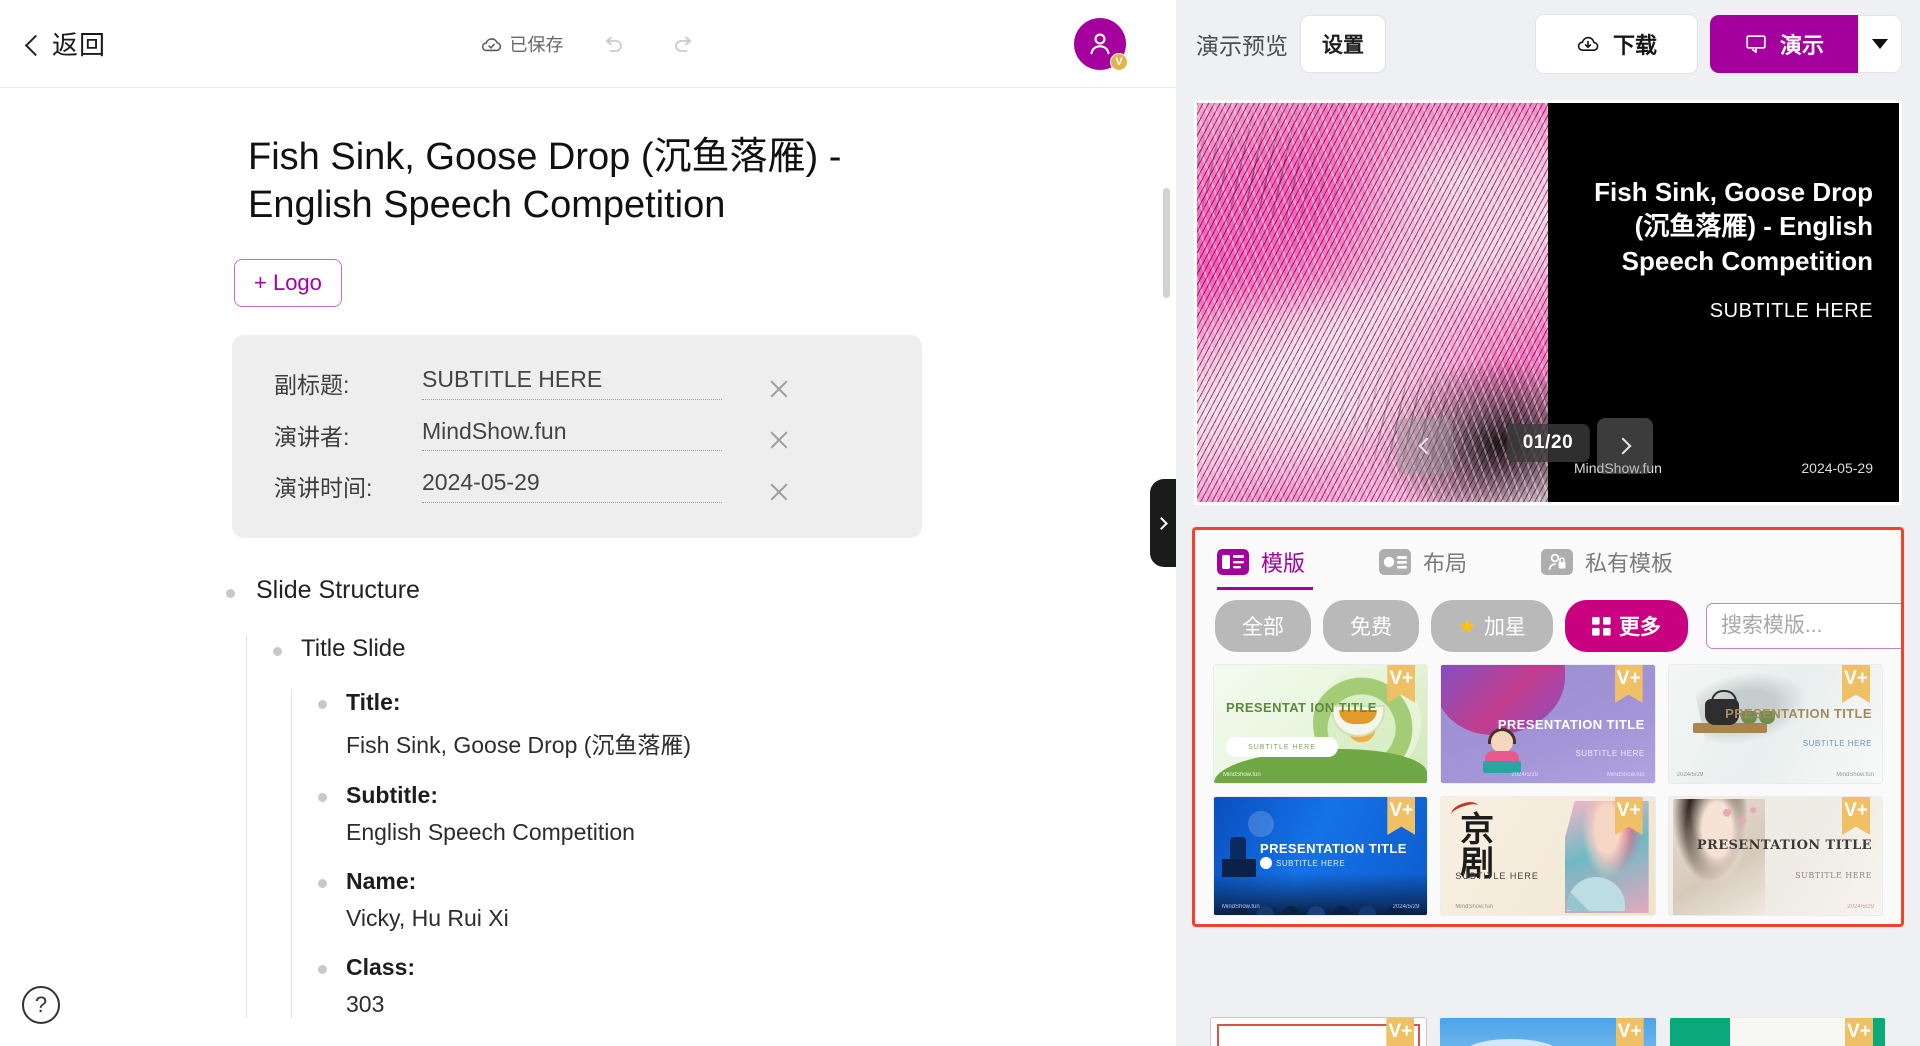 This screenshot has width=1920, height=1046. I want to click on clear-date-icon, so click(779, 492).